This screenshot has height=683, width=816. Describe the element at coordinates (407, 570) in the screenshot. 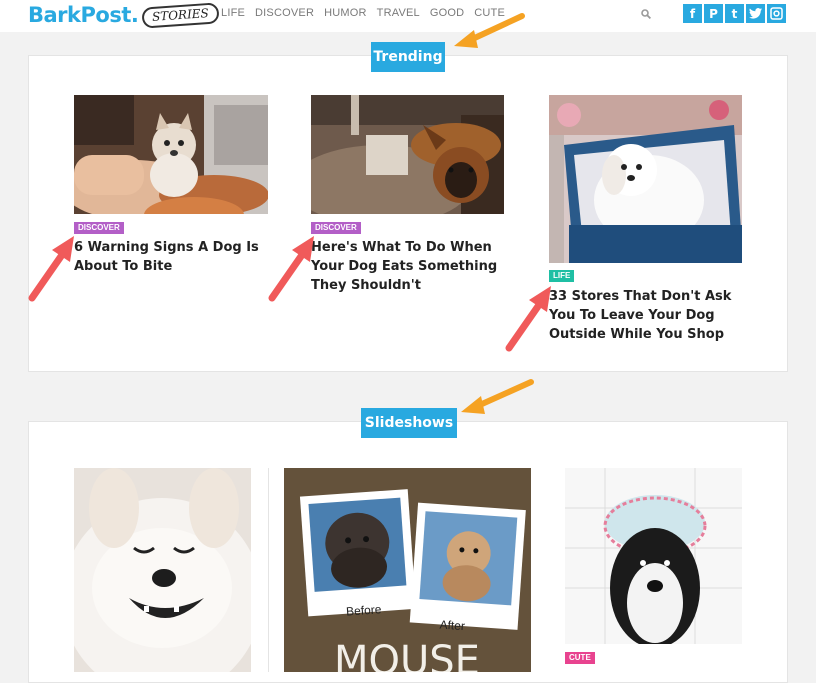

I see `slideshow-image-2: Before After MOUSE` at that location.